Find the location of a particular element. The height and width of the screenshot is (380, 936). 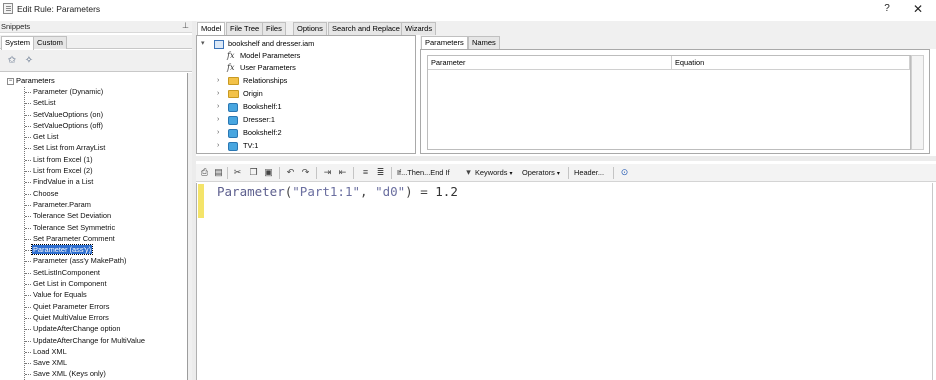

snippet-item: SetListInComponent is located at coordinates (105, 272).